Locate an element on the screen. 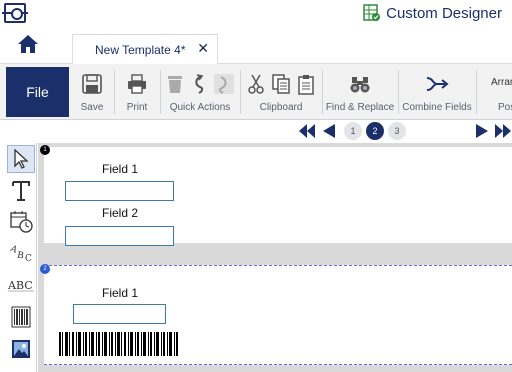  brand-name: Custom Designer is located at coordinates (444, 13).